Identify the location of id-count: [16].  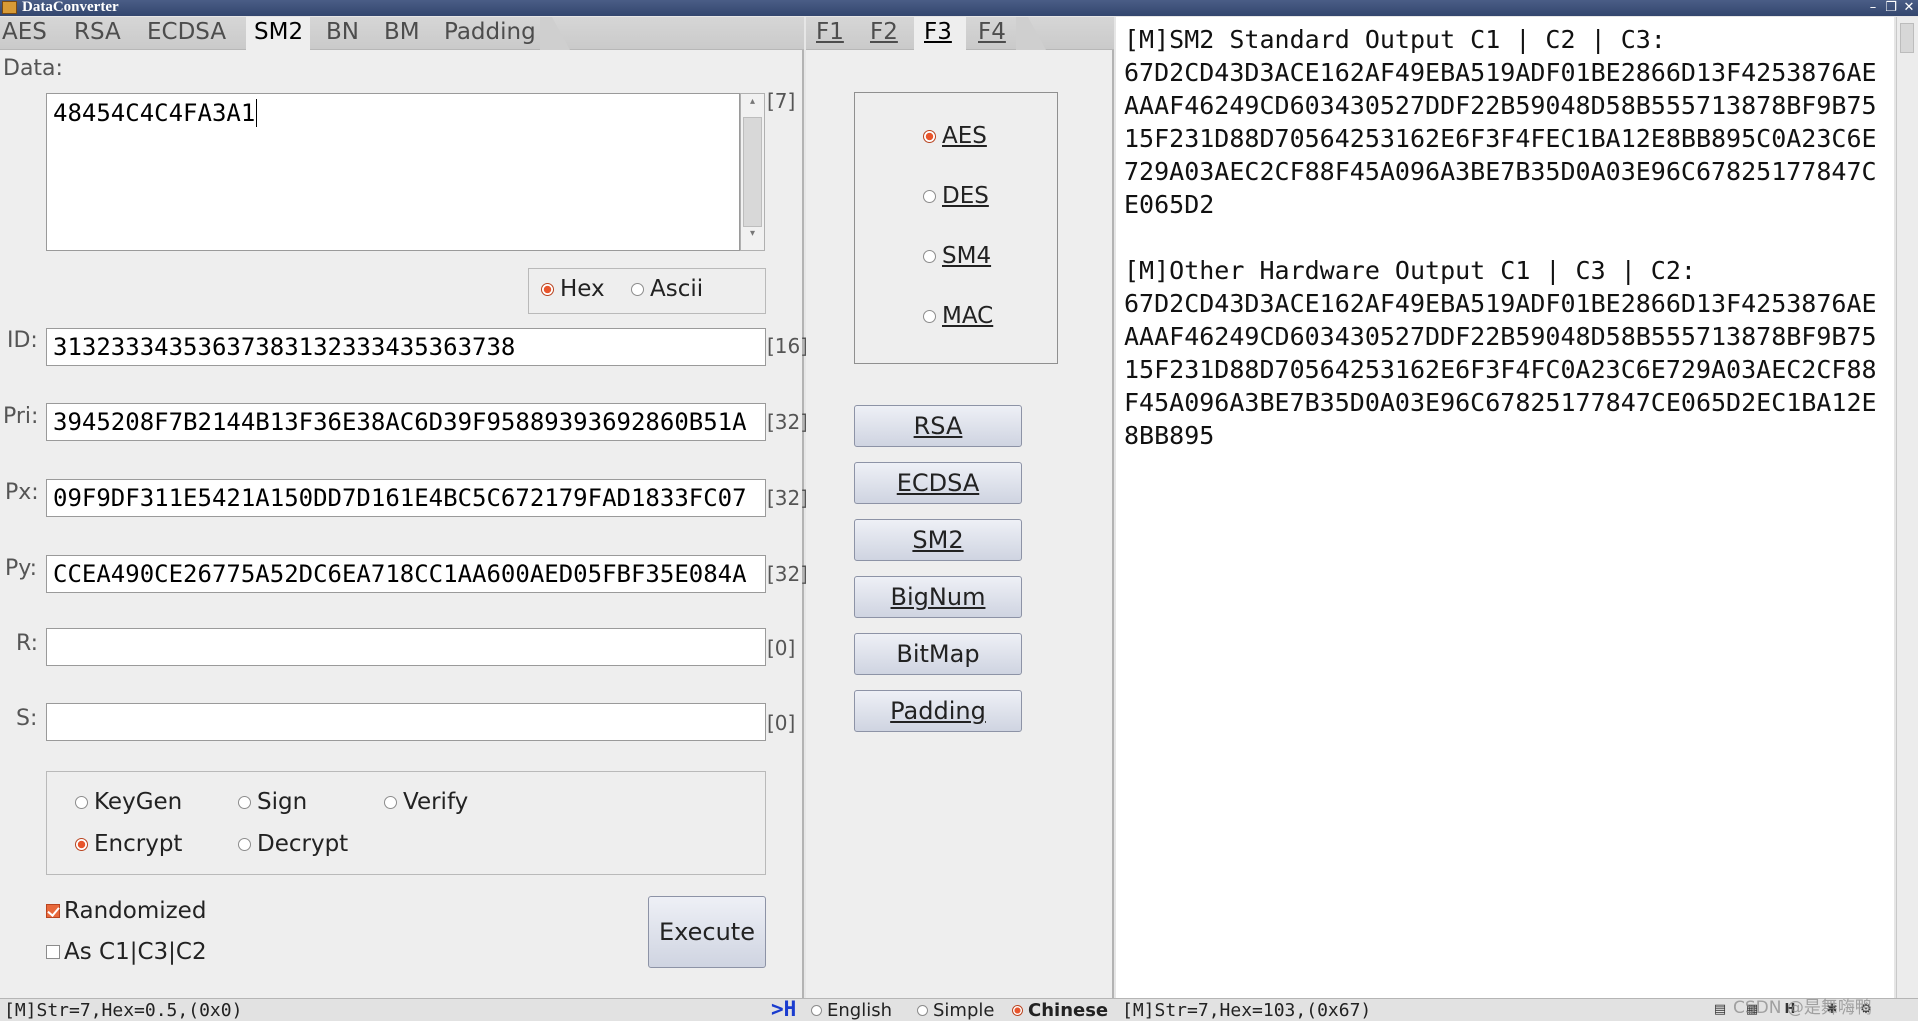
(788, 346).